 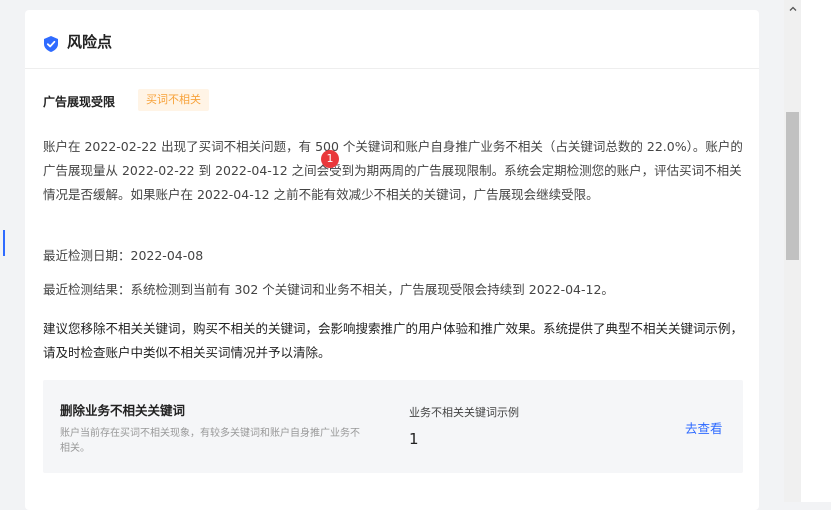 What do you see at coordinates (816, 251) in the screenshot?
I see `right-gutter` at bounding box center [816, 251].